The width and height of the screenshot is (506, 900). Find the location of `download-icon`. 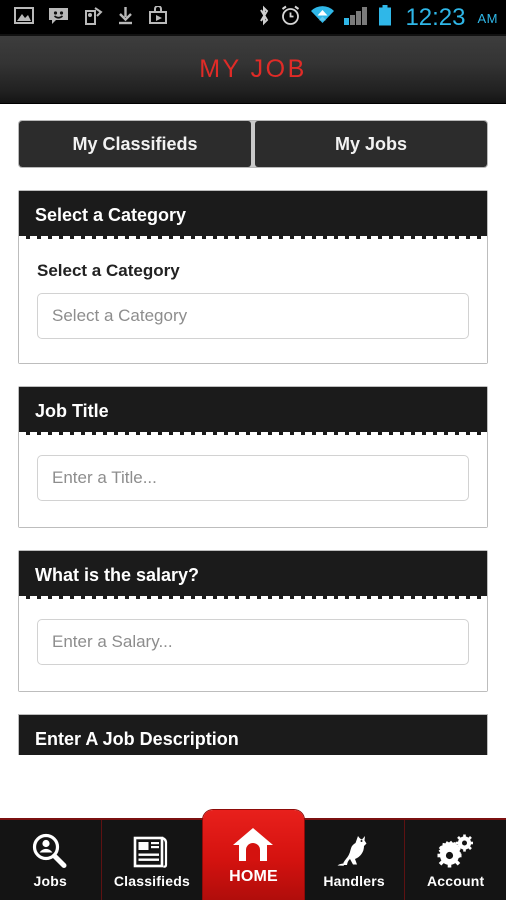

download-icon is located at coordinates (125, 18).